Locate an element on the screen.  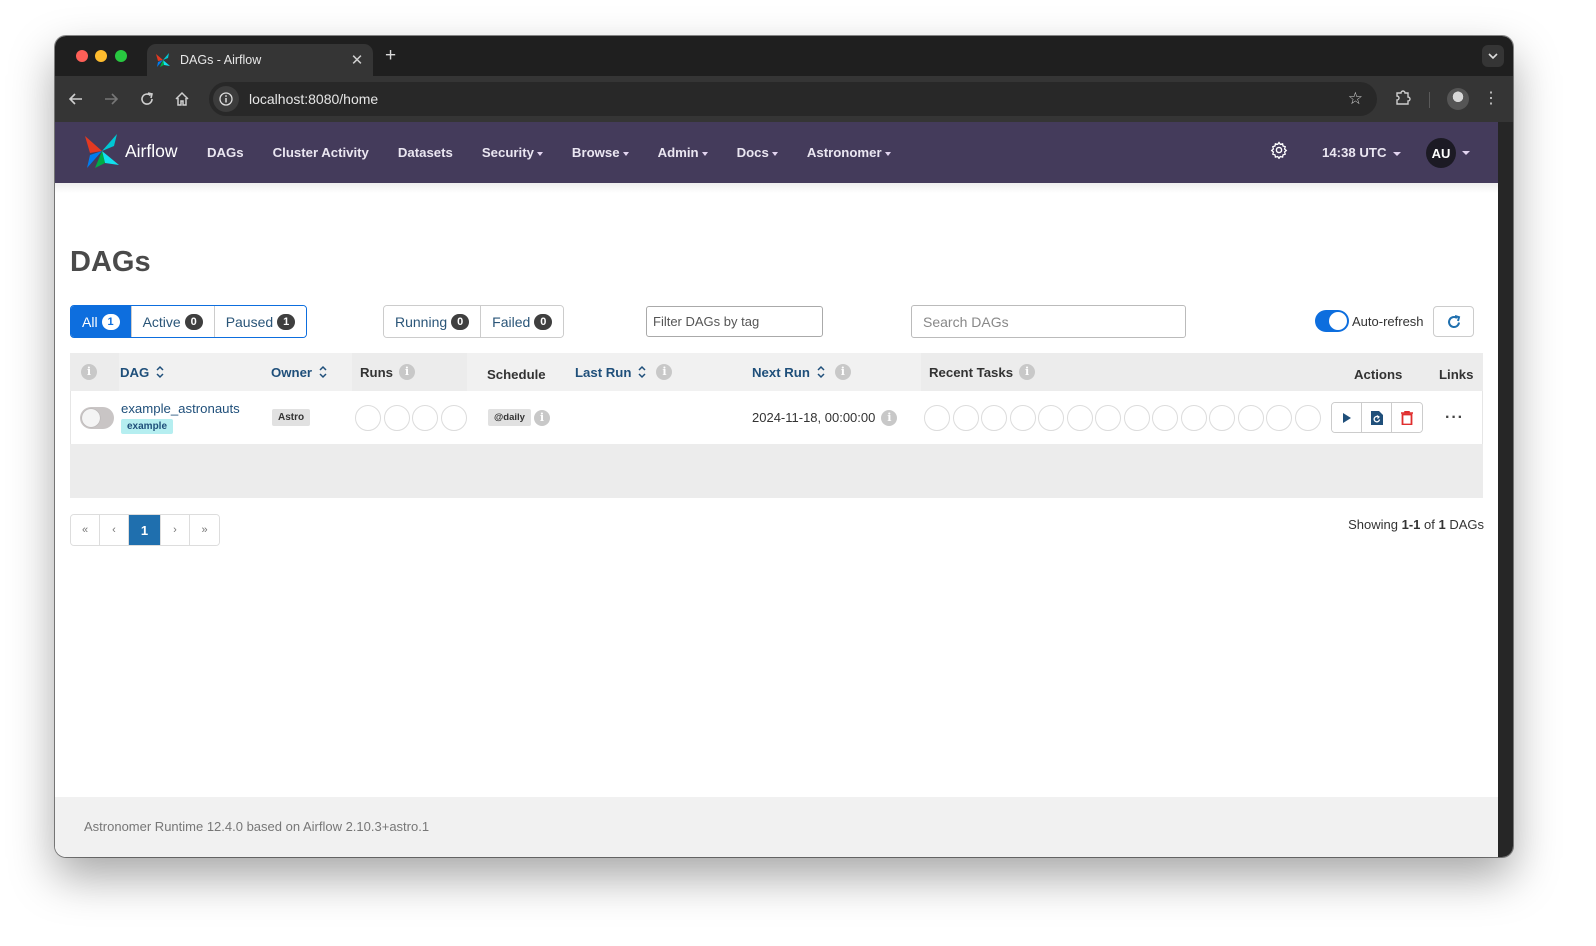
more-links-button: ··· is located at coordinates (1454, 418).